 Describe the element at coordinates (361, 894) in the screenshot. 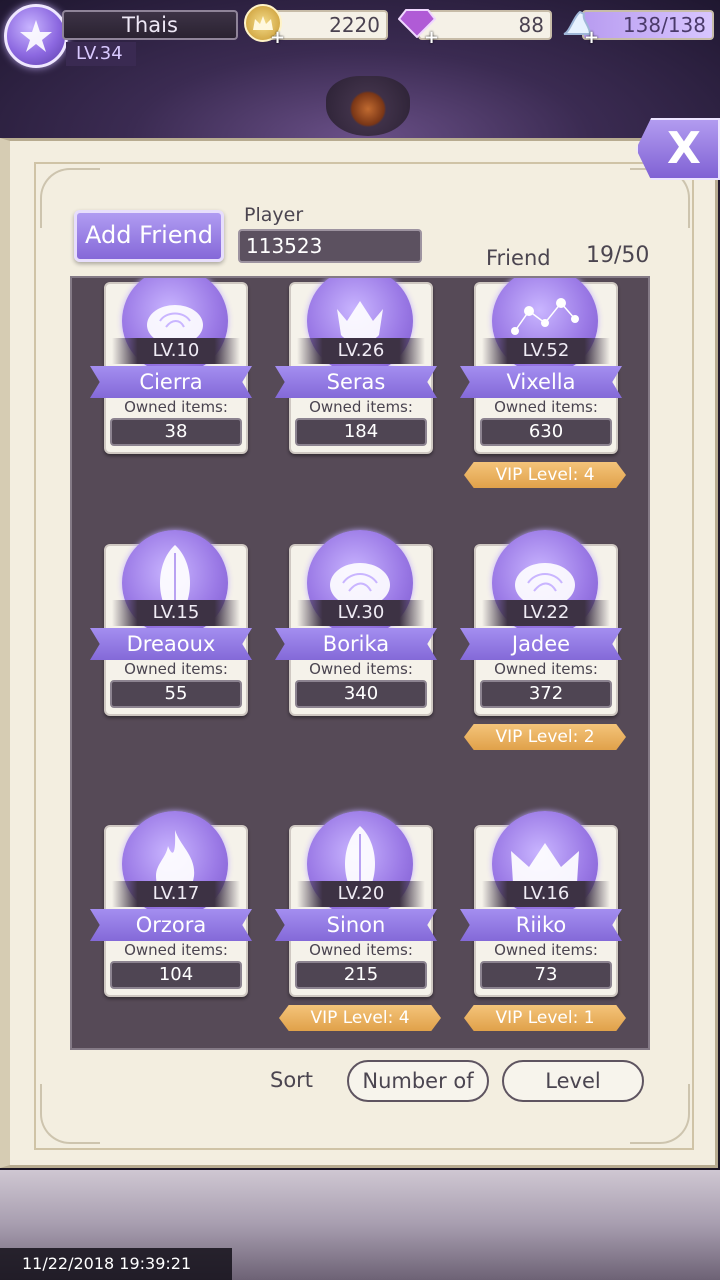

I see `friend-level: LV.20` at that location.